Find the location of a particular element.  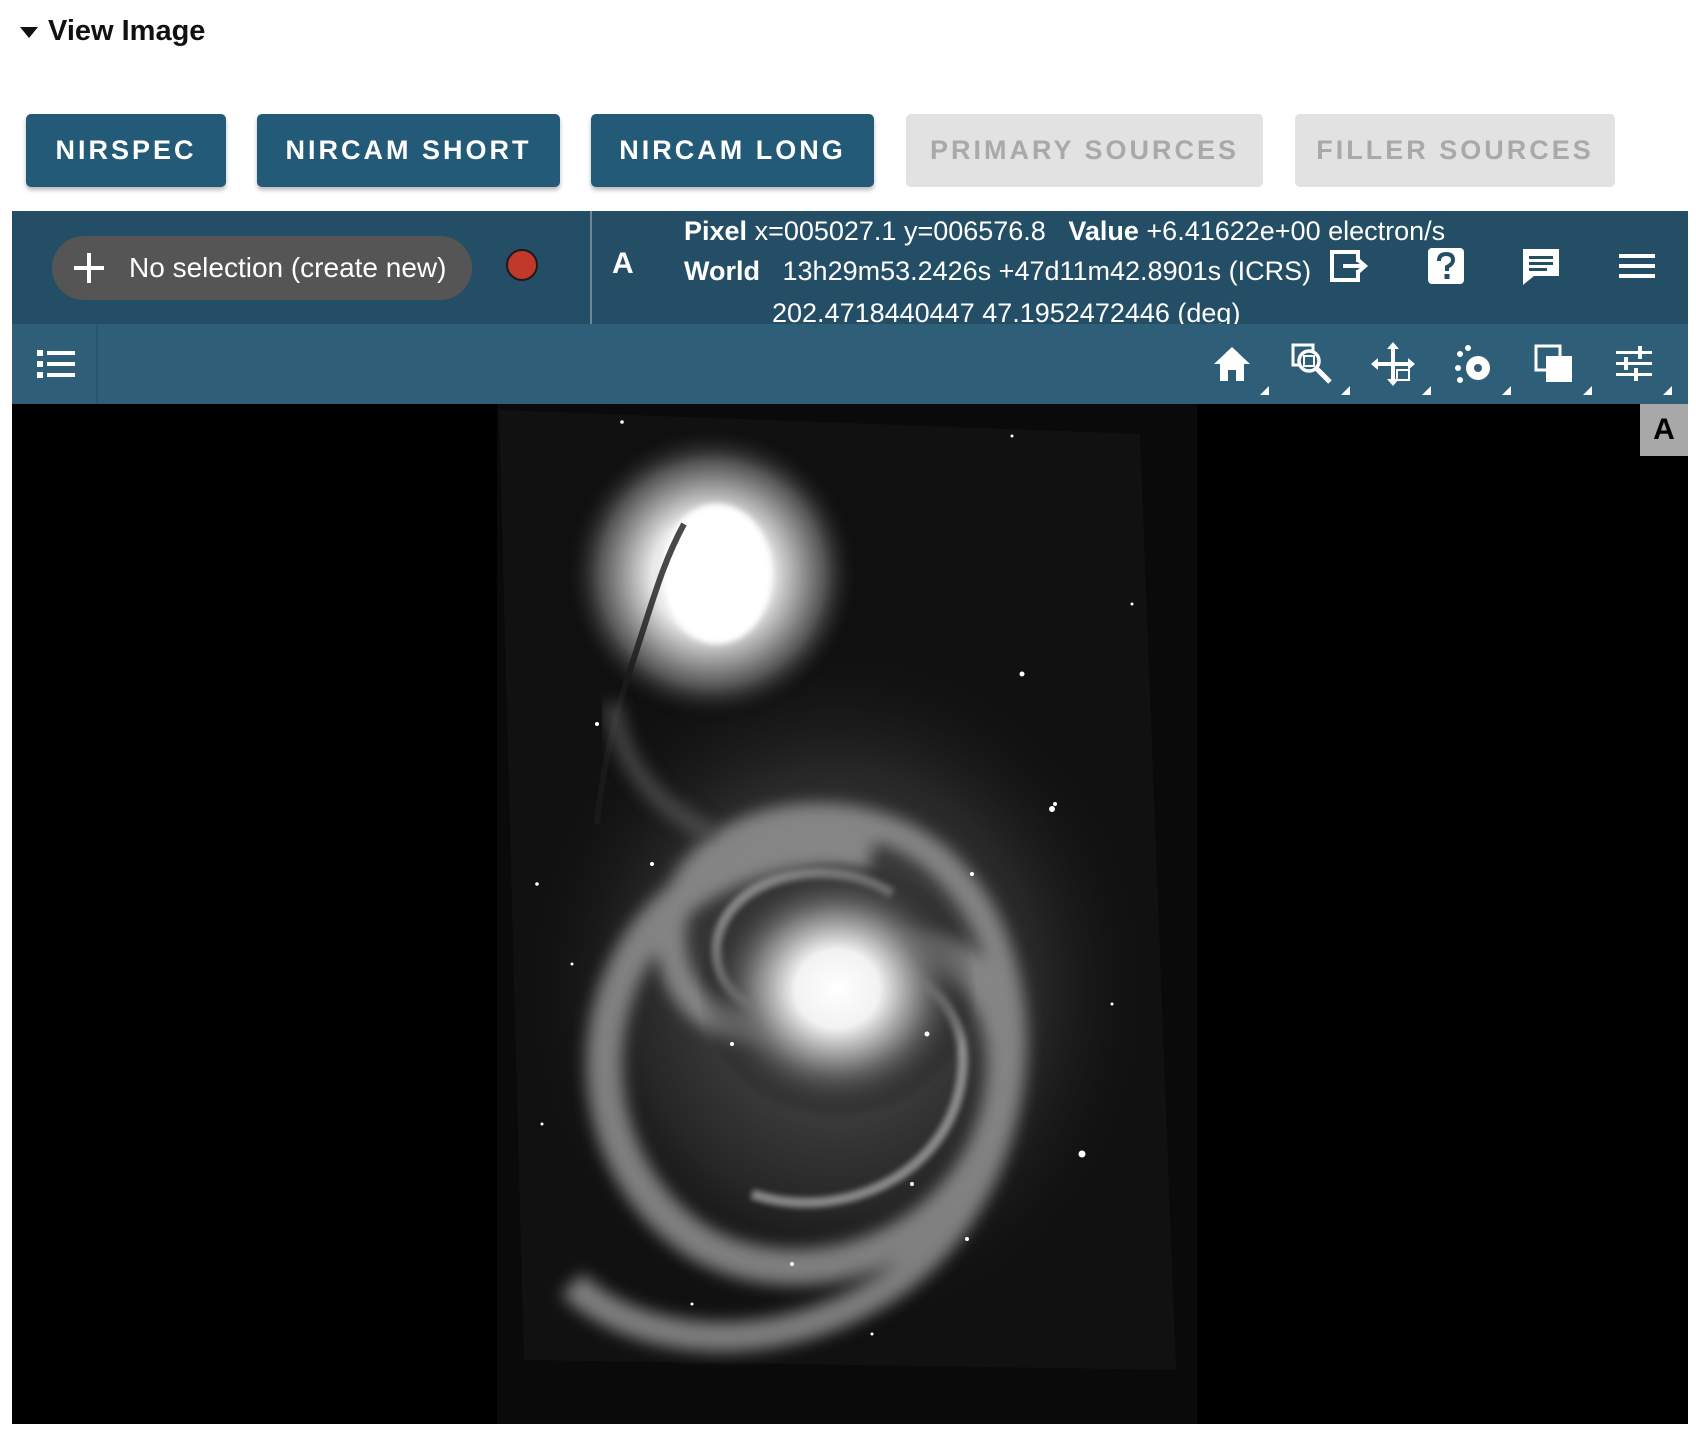

menu-icon is located at coordinates (1637, 266).